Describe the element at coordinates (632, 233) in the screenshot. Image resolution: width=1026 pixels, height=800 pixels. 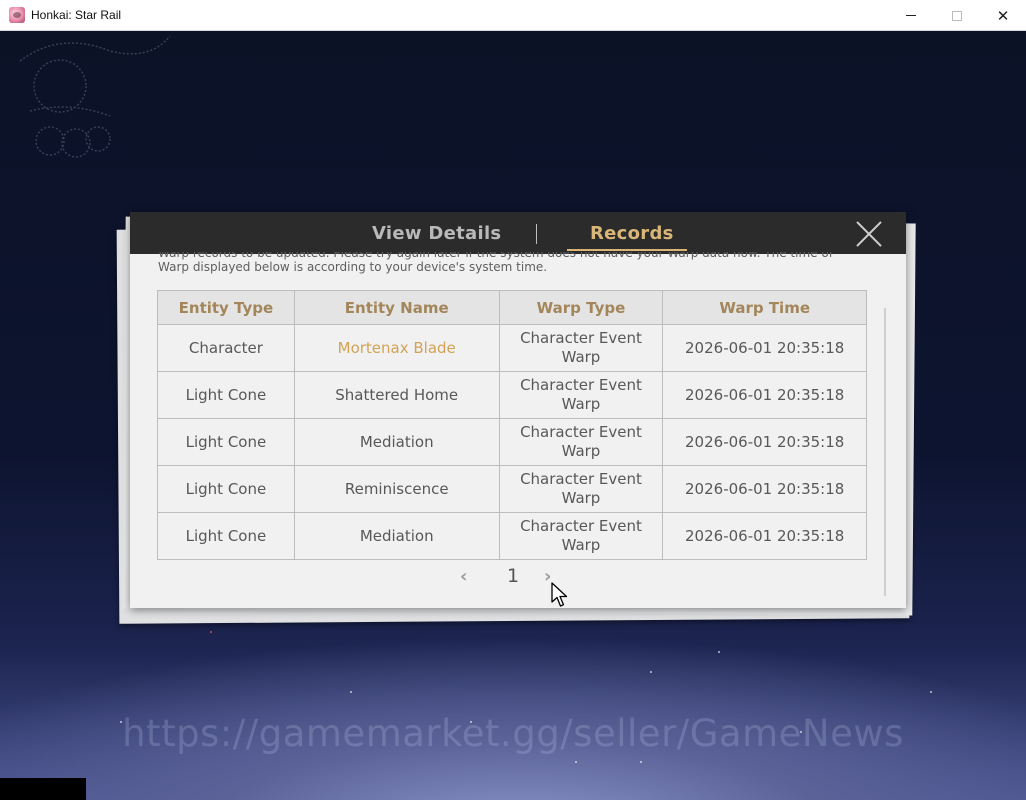
I see `tab-records: Records` at that location.